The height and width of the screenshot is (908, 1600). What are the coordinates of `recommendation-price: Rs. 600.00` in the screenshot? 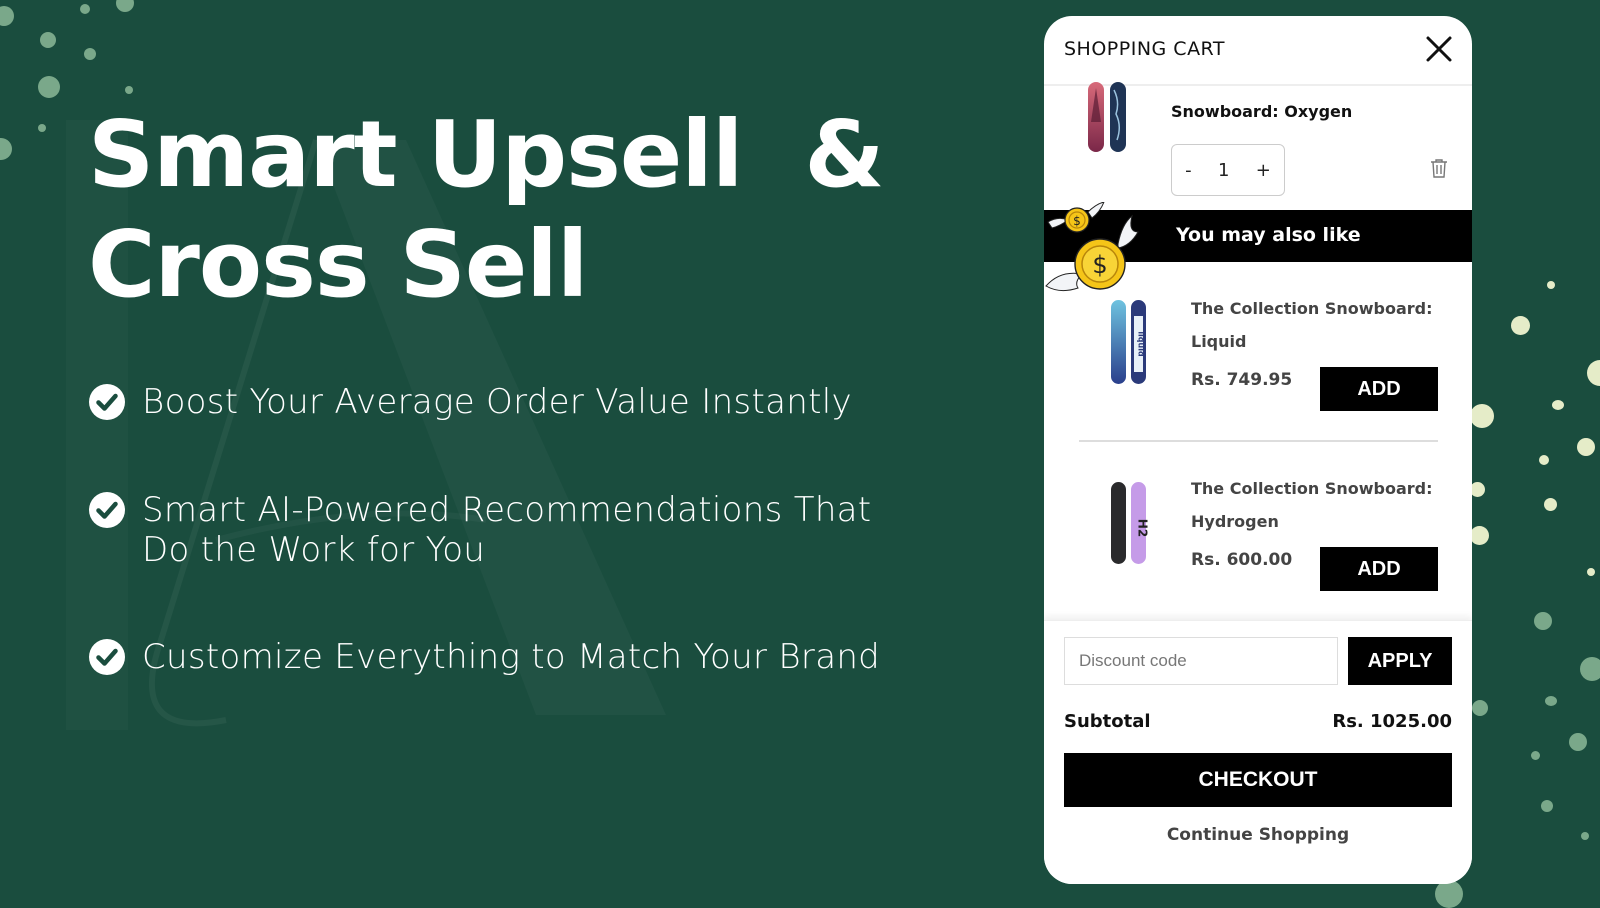 It's located at (1242, 560).